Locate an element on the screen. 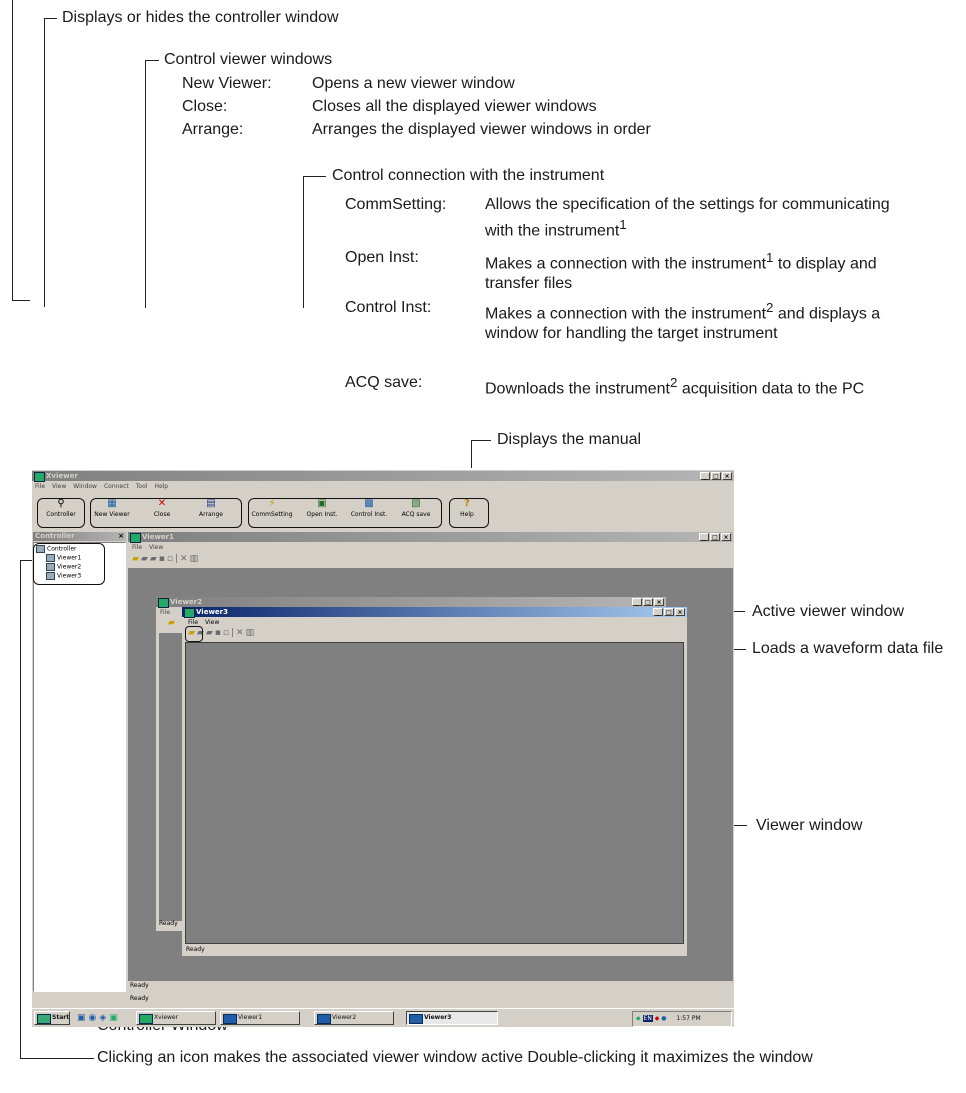 The image size is (966, 1093). manual-label: Displays the manual is located at coordinates (569, 439).